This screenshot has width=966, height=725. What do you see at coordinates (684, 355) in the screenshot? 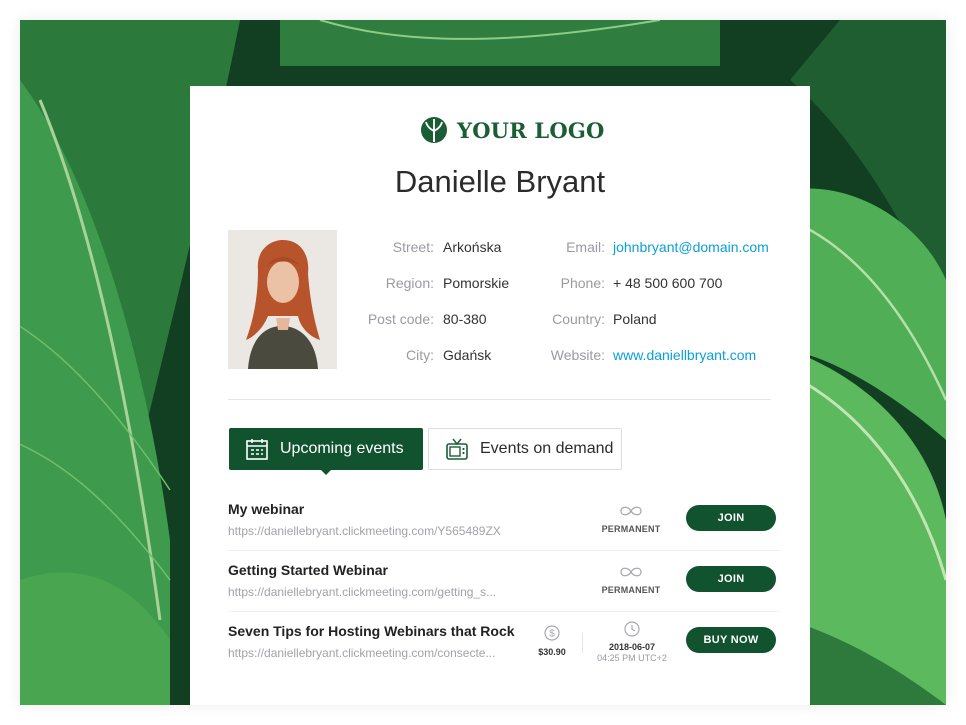
I see `website-link: www.daniellbryant.com` at bounding box center [684, 355].